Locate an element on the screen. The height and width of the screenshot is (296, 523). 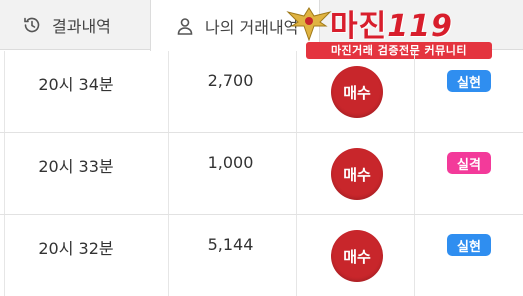
tab-results-label: 결과내역 is located at coordinates (81, 26).